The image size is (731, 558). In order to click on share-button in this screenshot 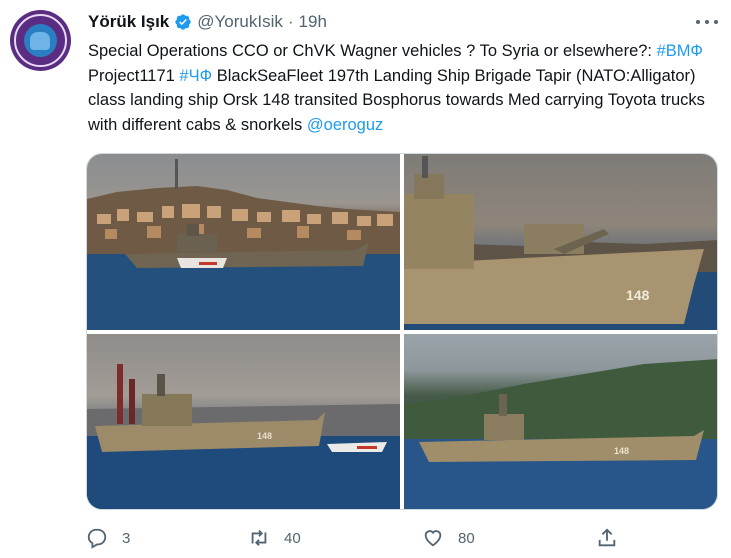, I will do `click(607, 538)`.